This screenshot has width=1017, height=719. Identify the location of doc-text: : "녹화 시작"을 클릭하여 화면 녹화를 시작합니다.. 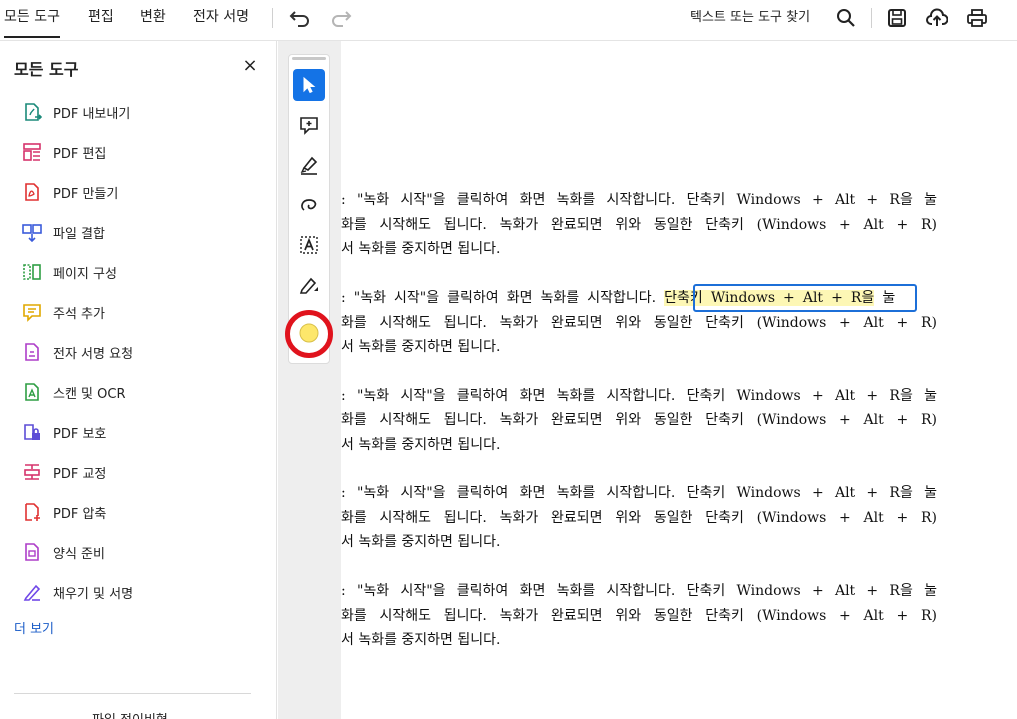
(503, 298).